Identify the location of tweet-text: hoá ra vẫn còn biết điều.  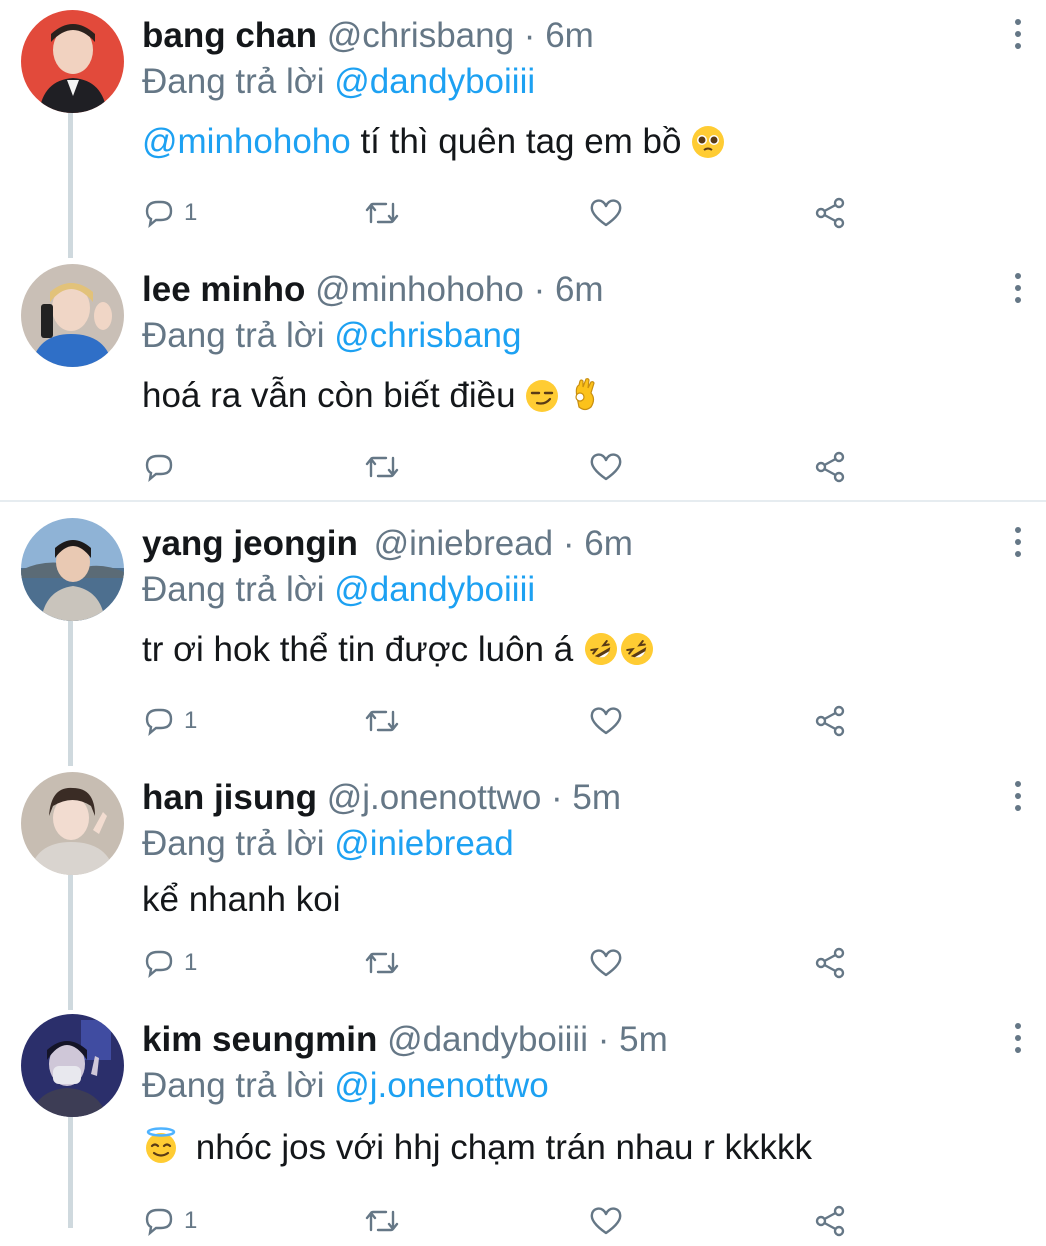
(370, 399).